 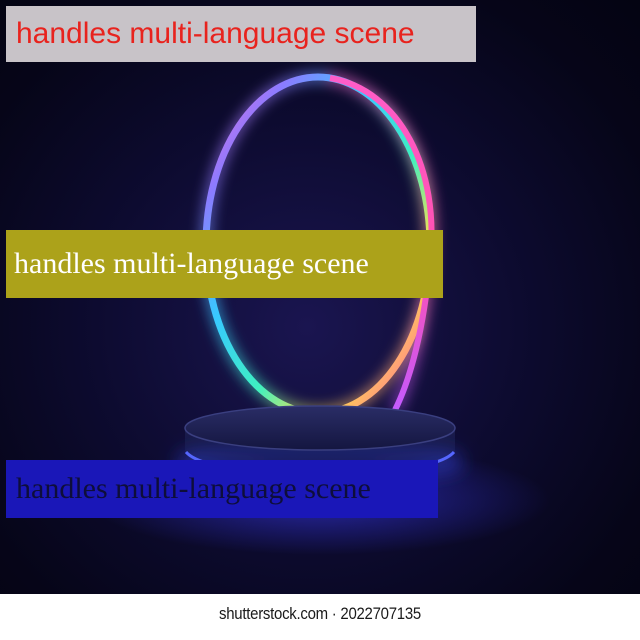 What do you see at coordinates (320, 613) in the screenshot?
I see `watermark-text: shutterstock.com · 2022707135` at bounding box center [320, 613].